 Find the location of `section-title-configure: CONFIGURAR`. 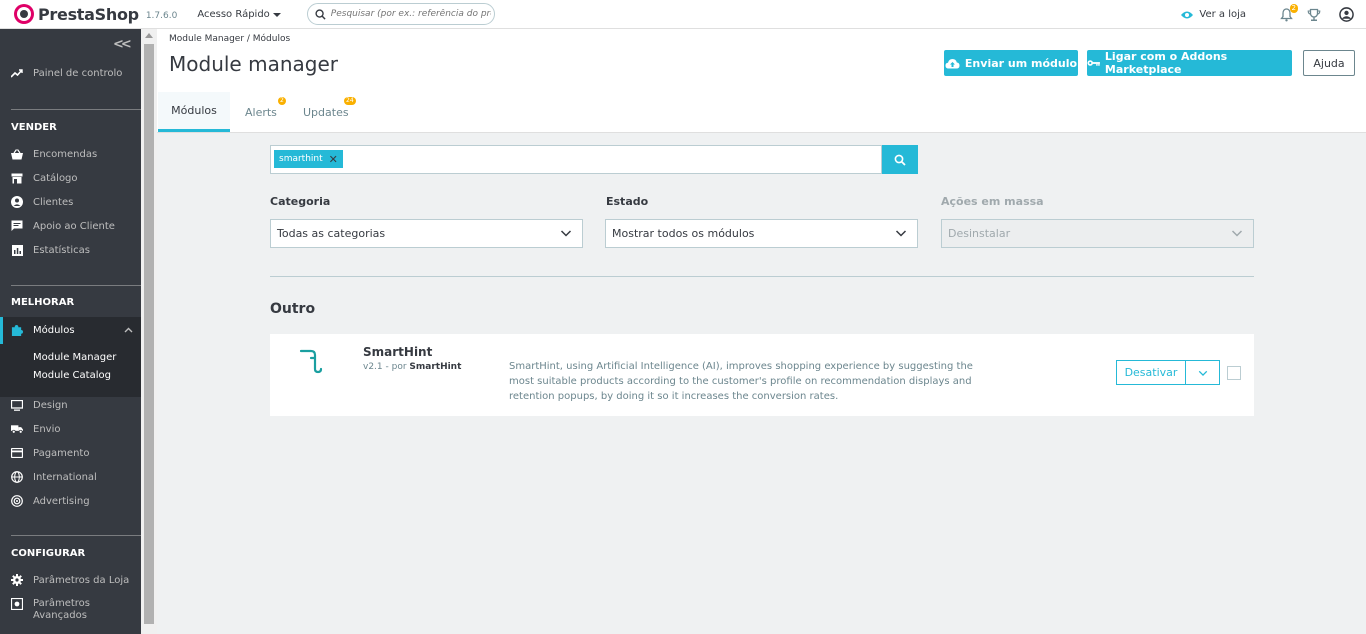

section-title-configure: CONFIGURAR is located at coordinates (48, 553).